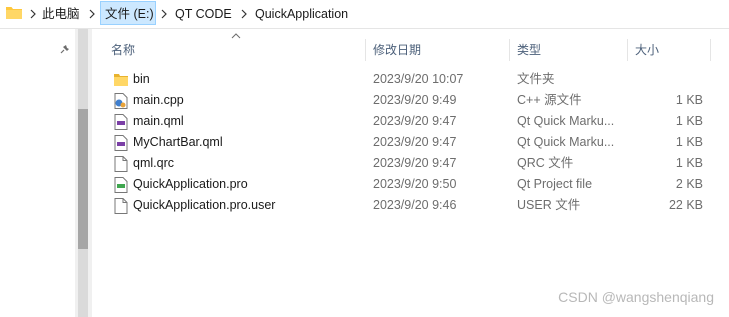 This screenshot has height=317, width=729. I want to click on file-date: 2023/9/20 10:07, so click(418, 79).